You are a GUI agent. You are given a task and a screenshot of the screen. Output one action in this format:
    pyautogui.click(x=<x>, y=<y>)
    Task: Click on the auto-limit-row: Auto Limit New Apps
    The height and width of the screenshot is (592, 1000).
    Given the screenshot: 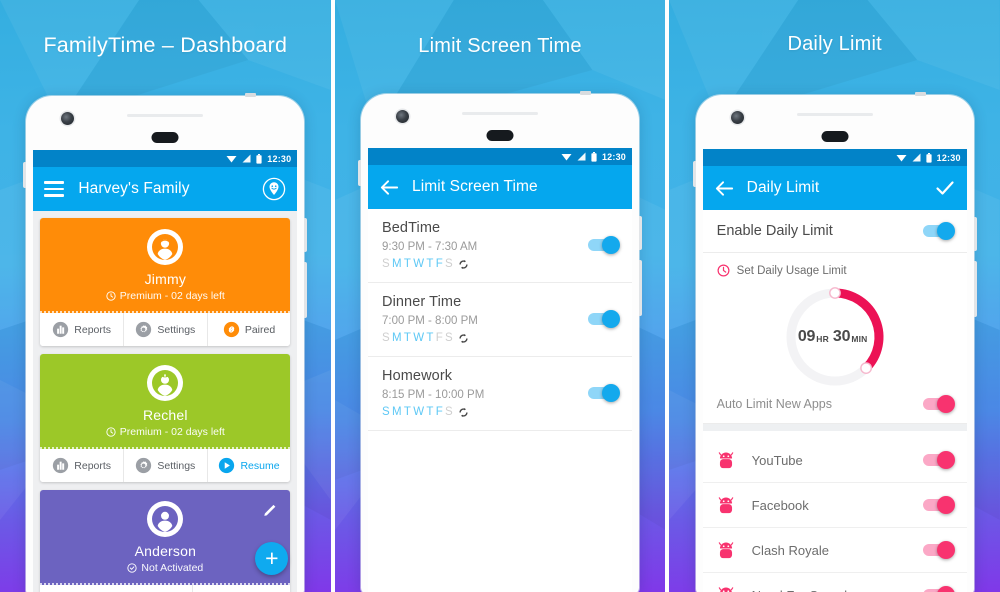 What is the action you would take?
    pyautogui.click(x=836, y=405)
    